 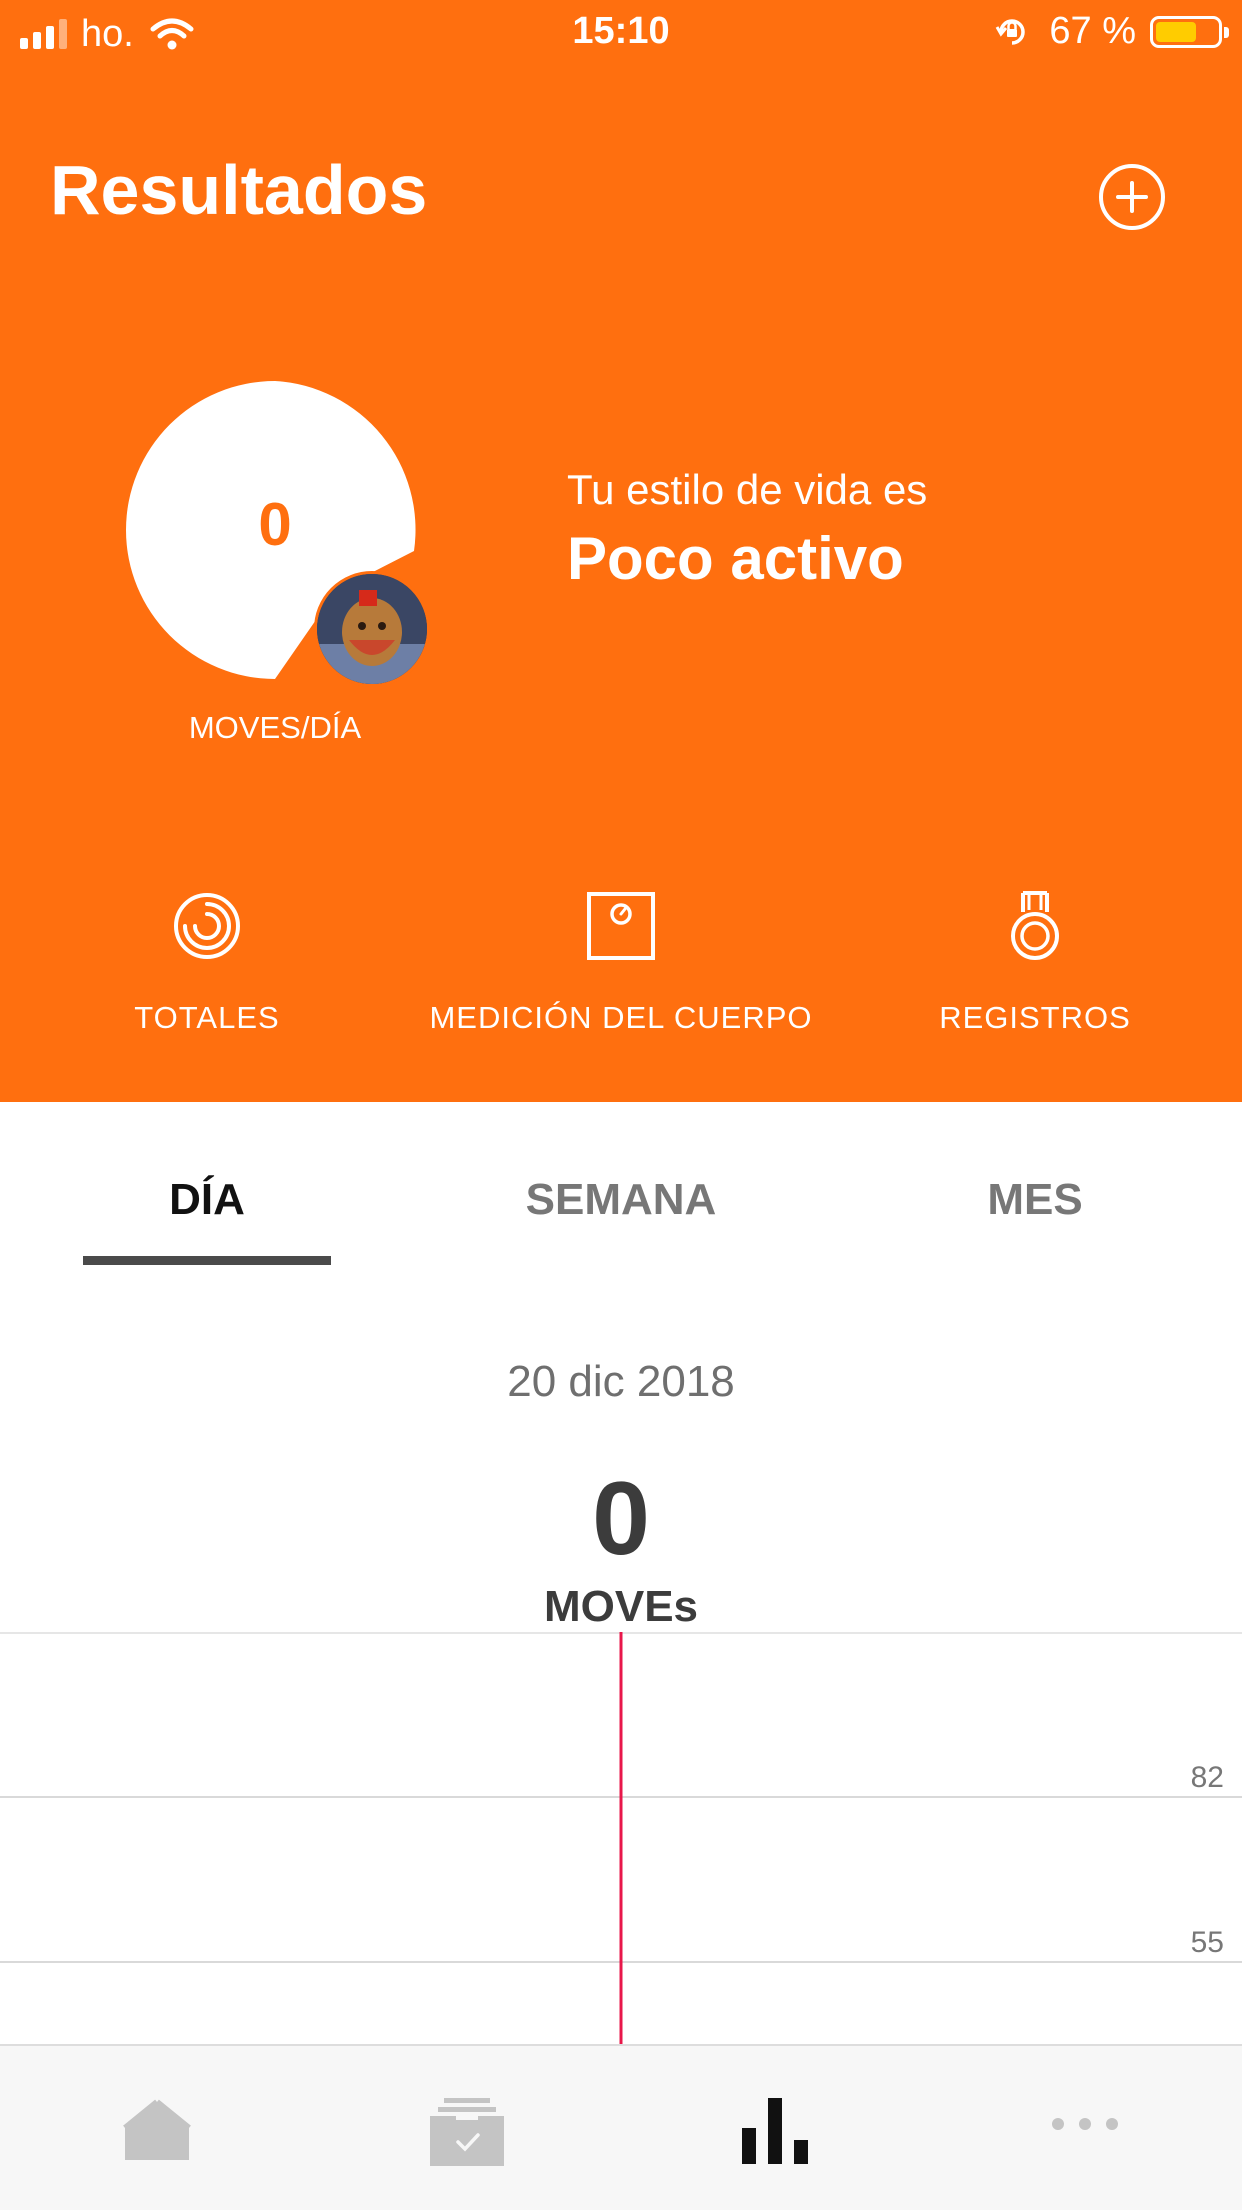 What do you see at coordinates (621, 1519) in the screenshot?
I see `day-moves-value: 0` at bounding box center [621, 1519].